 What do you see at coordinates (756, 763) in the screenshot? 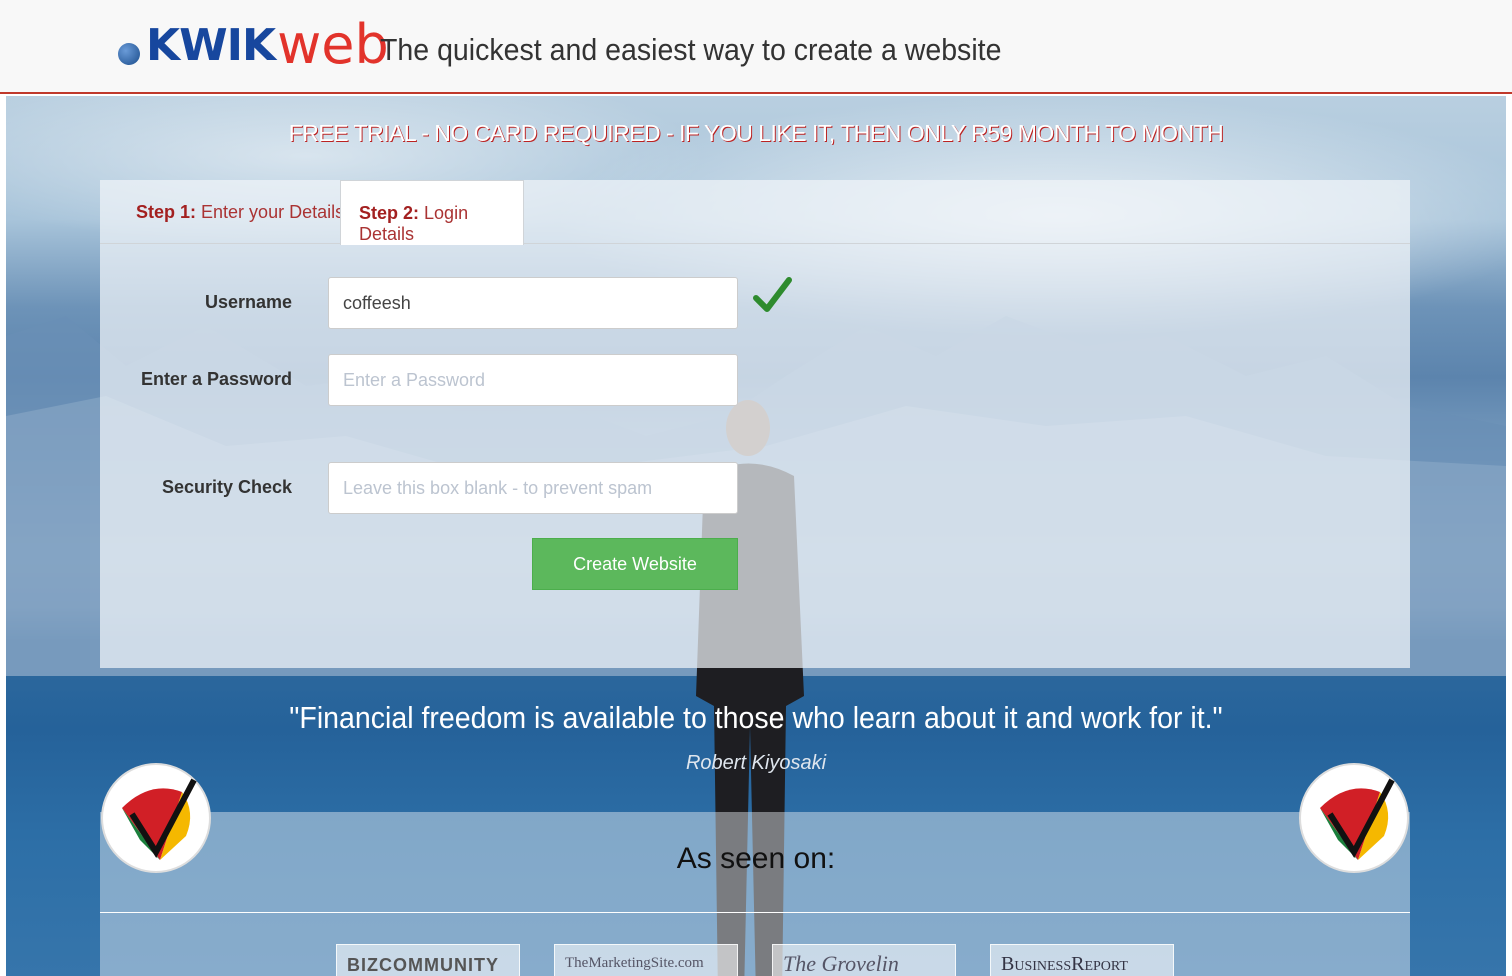
I see `quote-author: Robert Kiyosaki` at bounding box center [756, 763].